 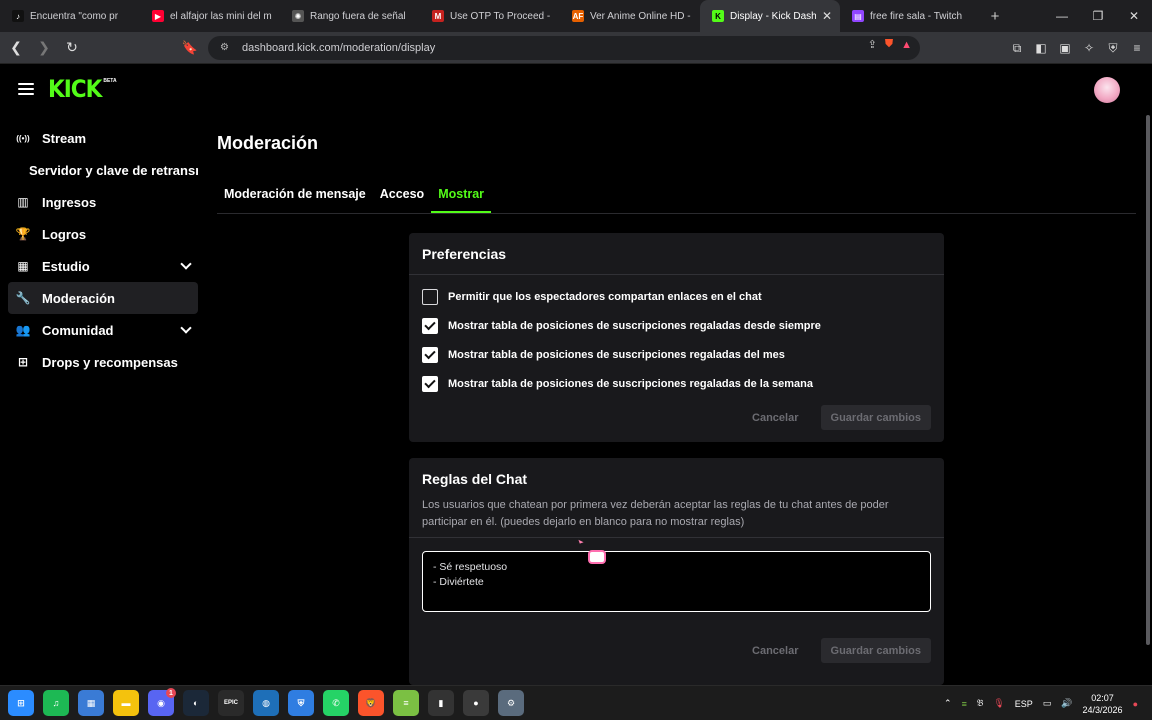 I want to click on leo-ai-icon: ✧, so click(x=1089, y=48).